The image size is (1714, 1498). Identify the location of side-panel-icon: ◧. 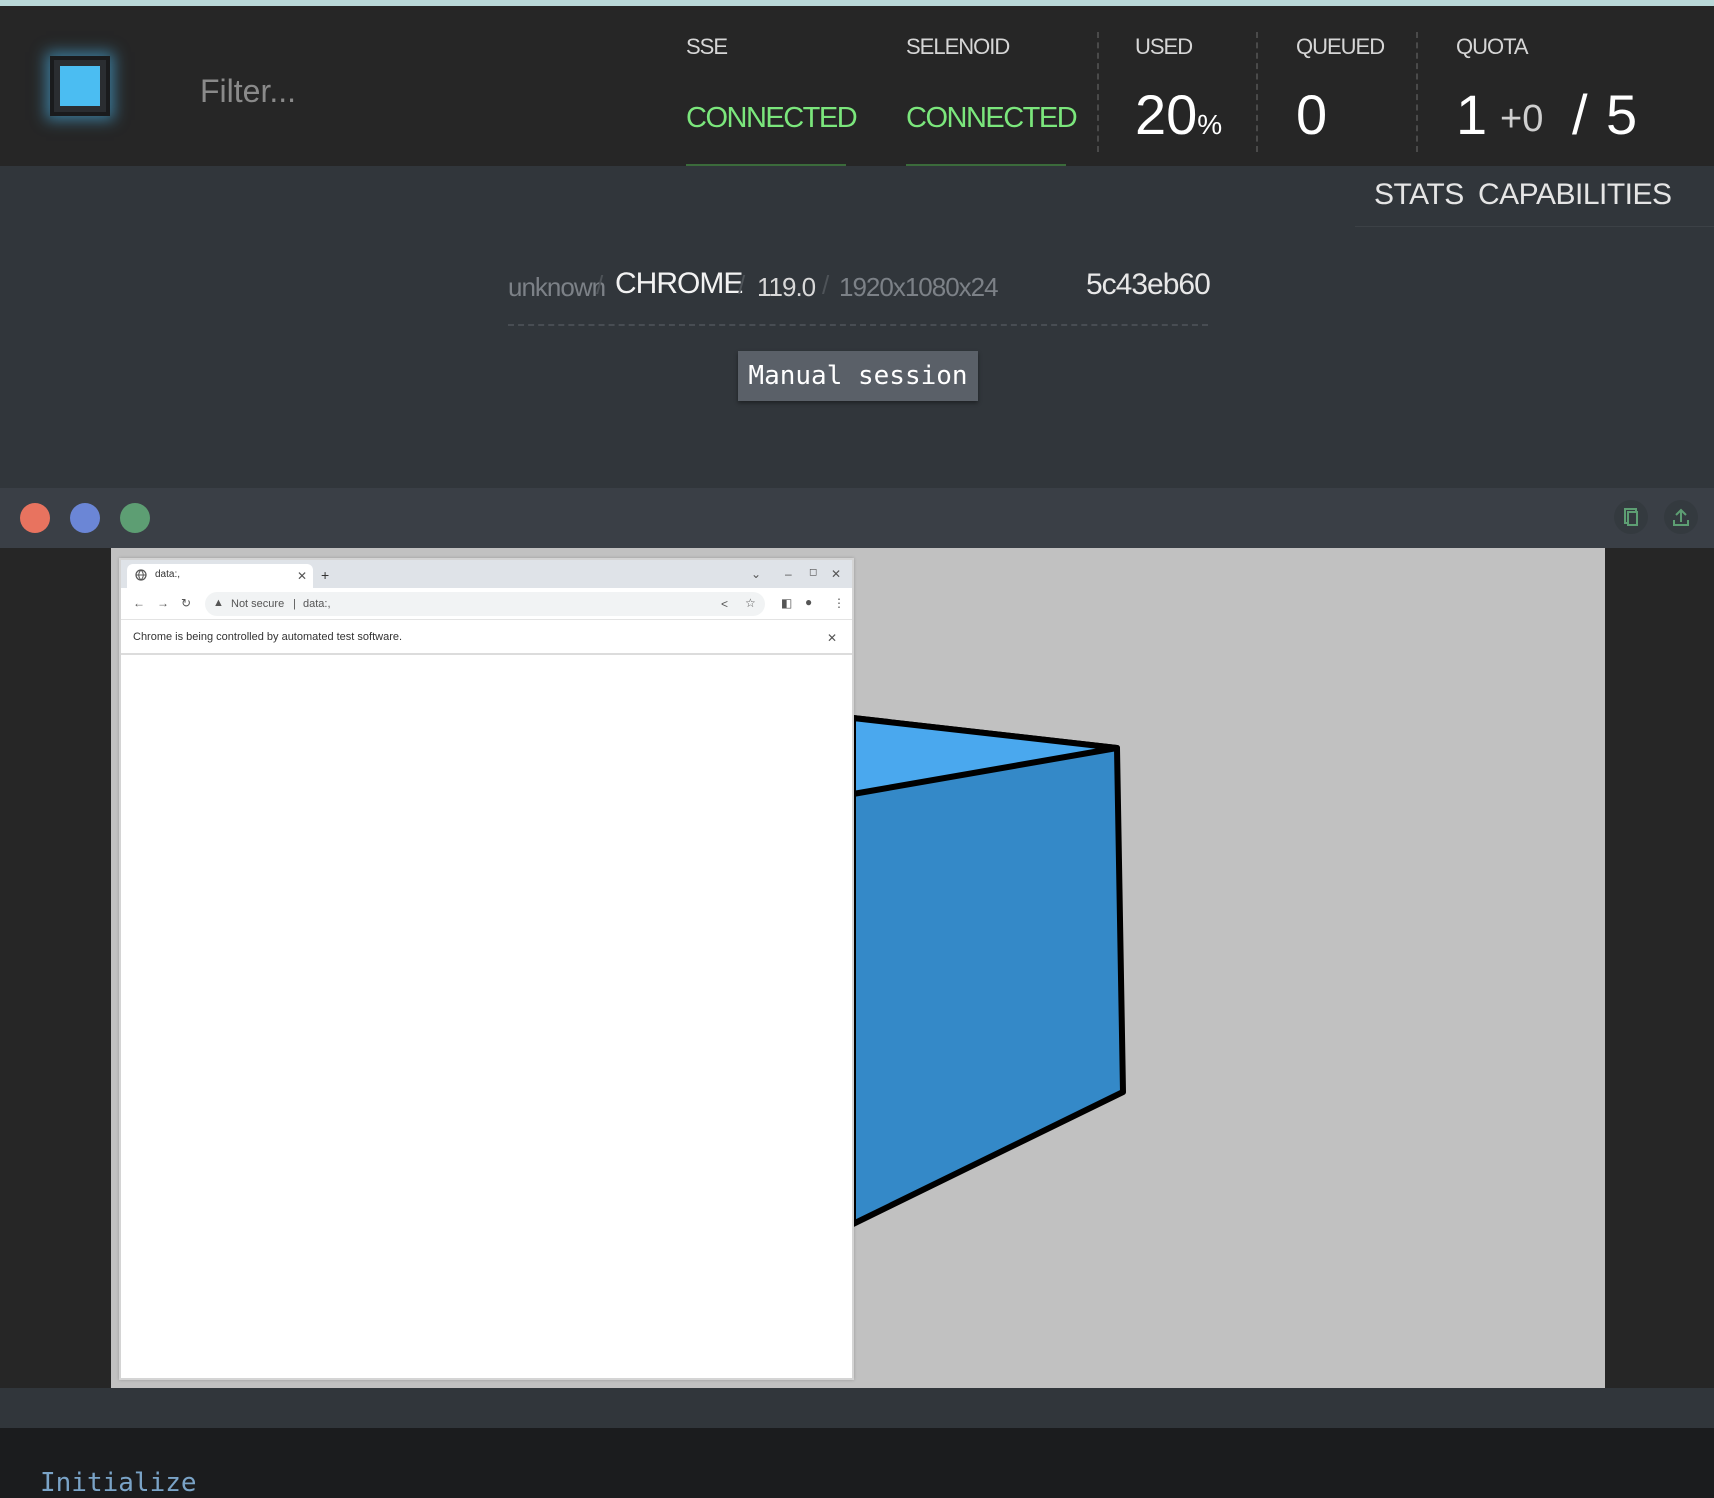
(786, 603).